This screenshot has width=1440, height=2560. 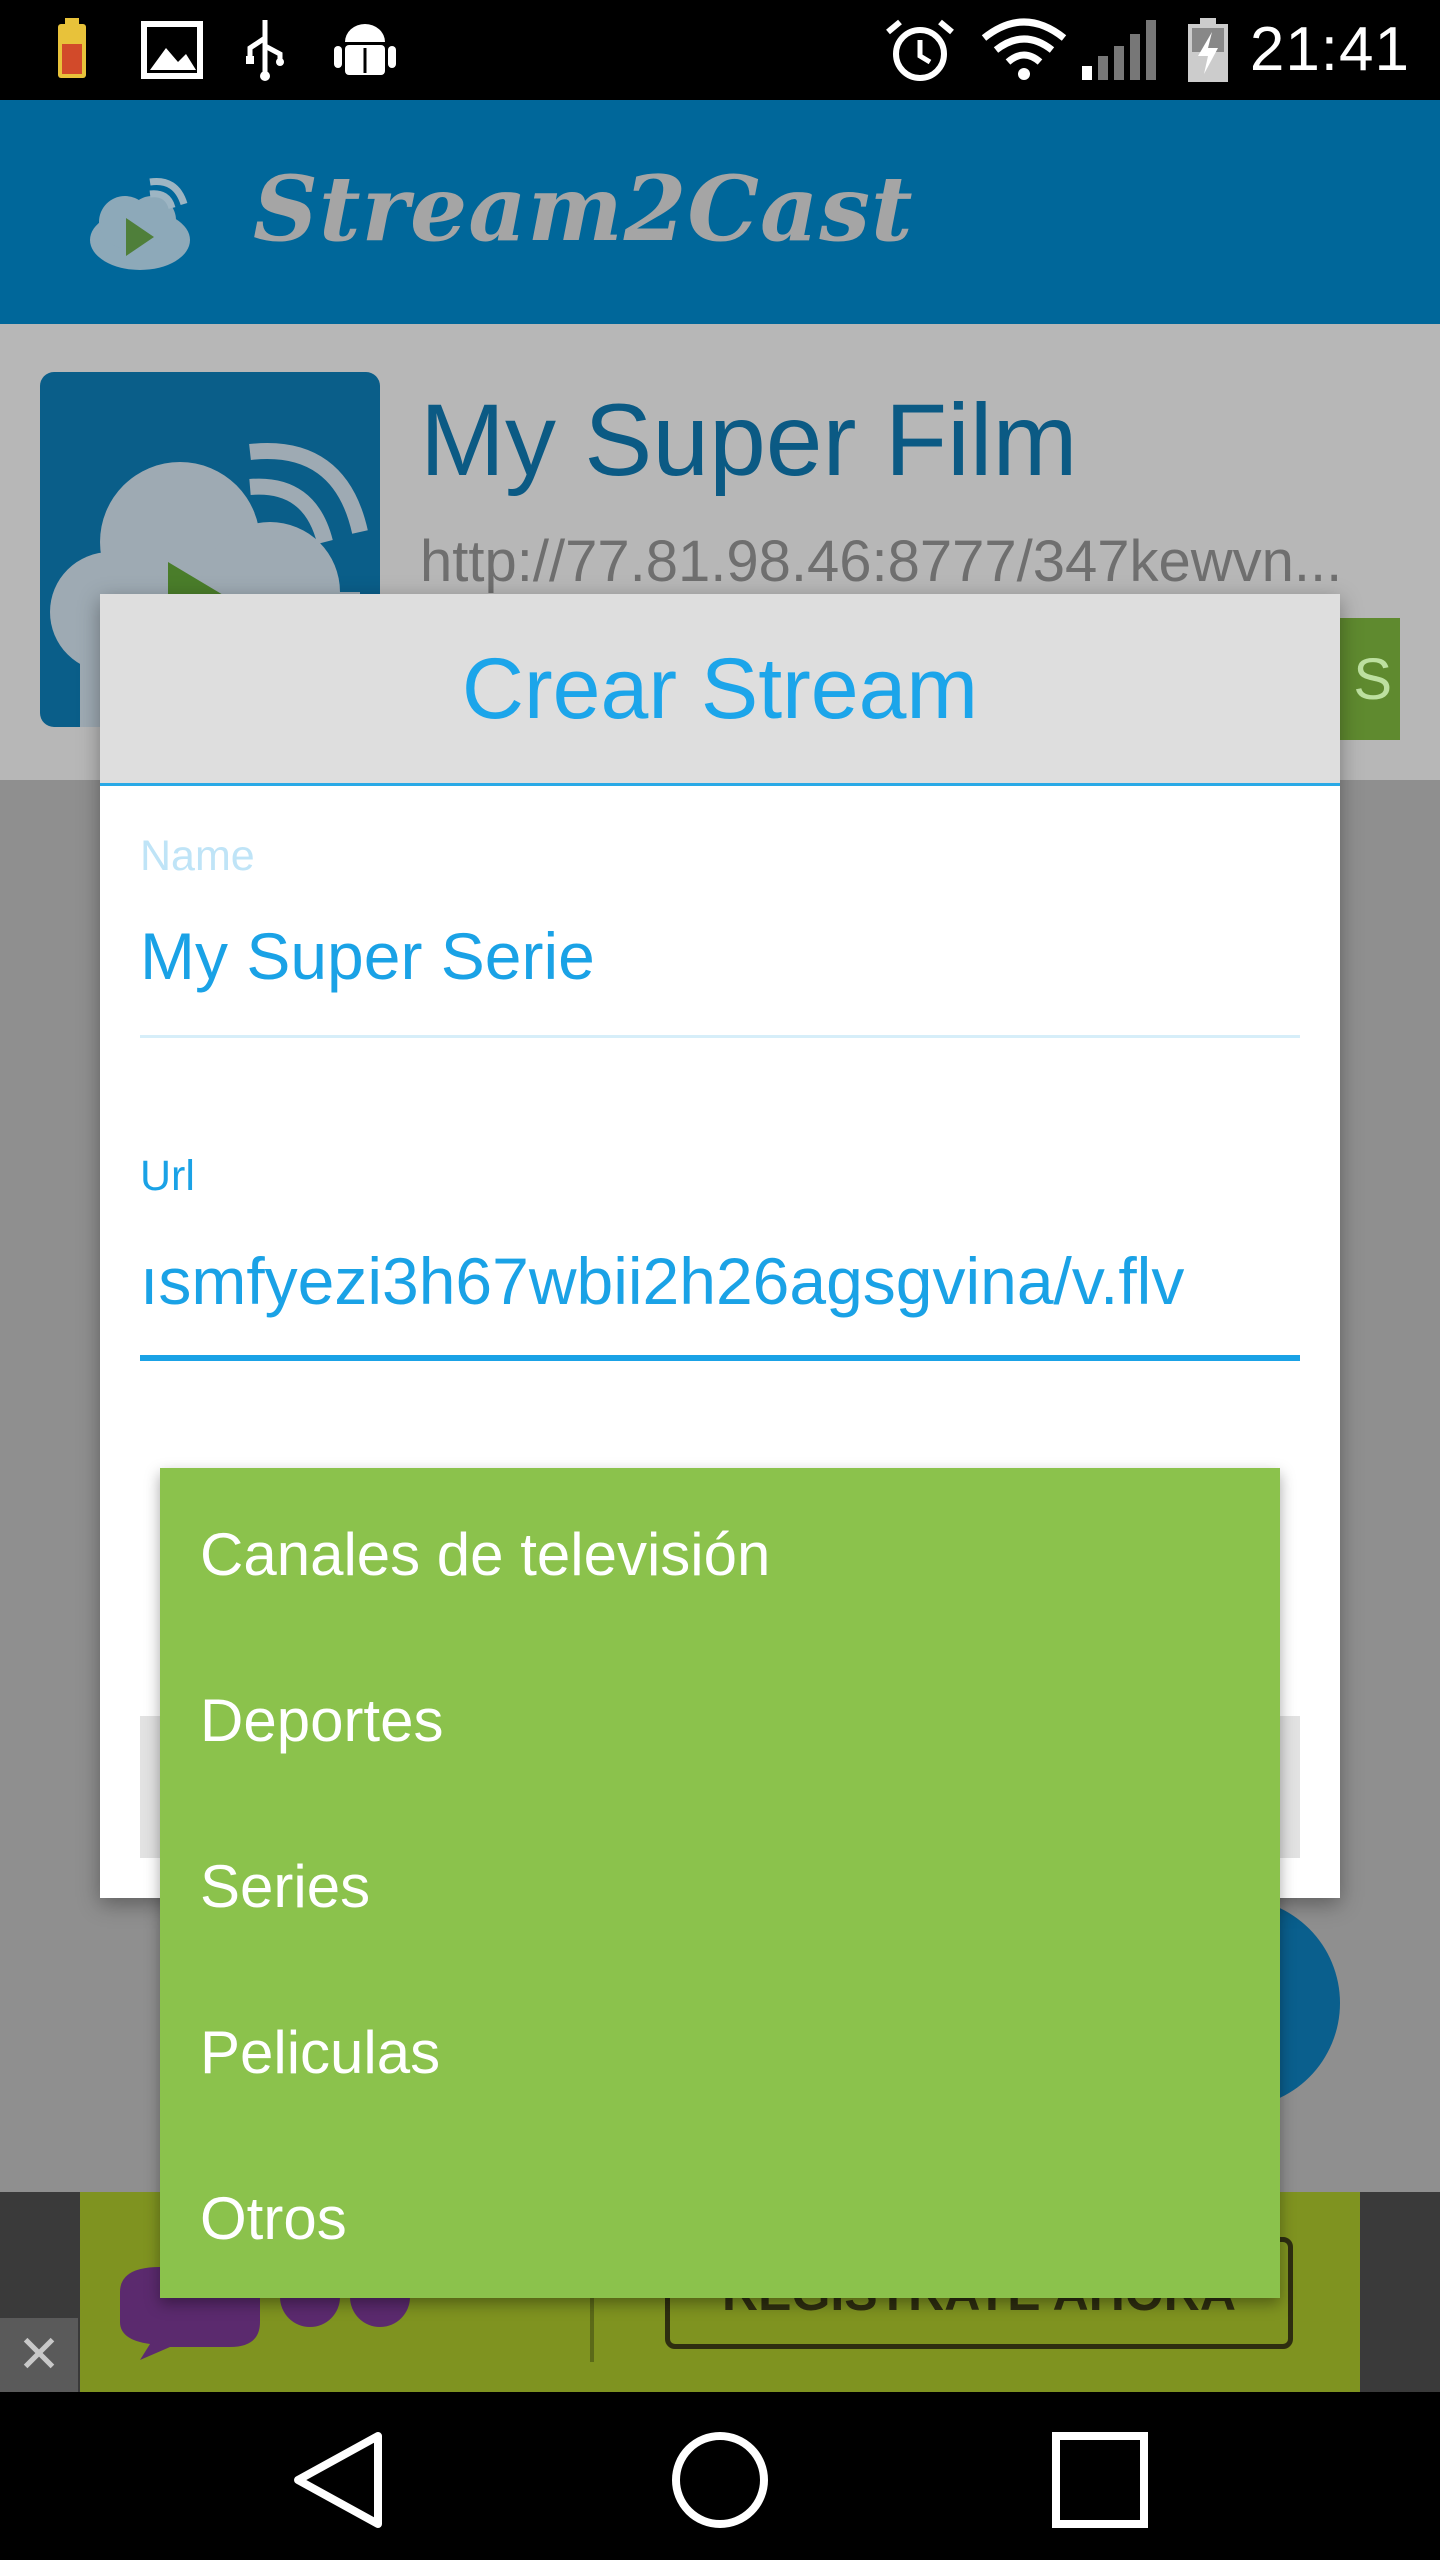 I want to click on dropdown-option-otros: Otros, so click(x=273, y=2218).